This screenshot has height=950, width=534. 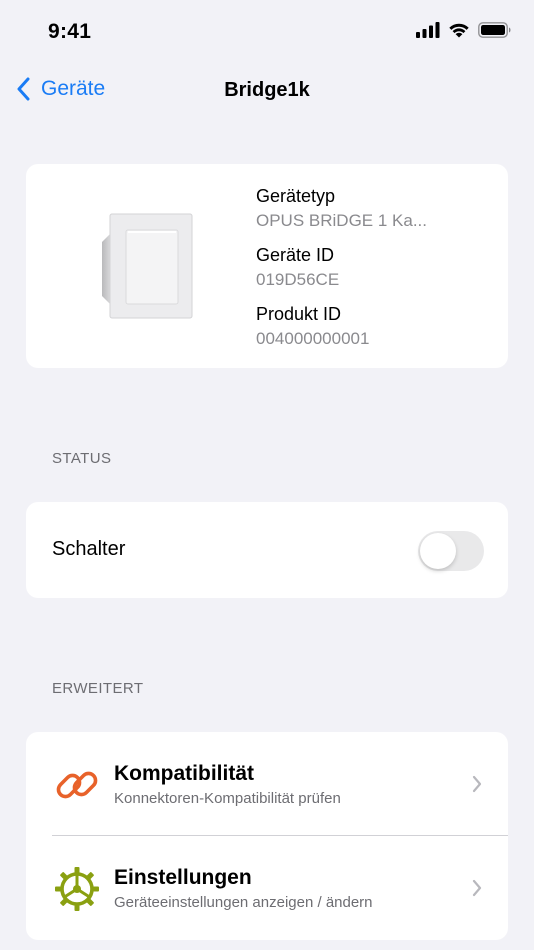 I want to click on product-id-block: Produkt ID 004000000001, so click(x=341, y=333).